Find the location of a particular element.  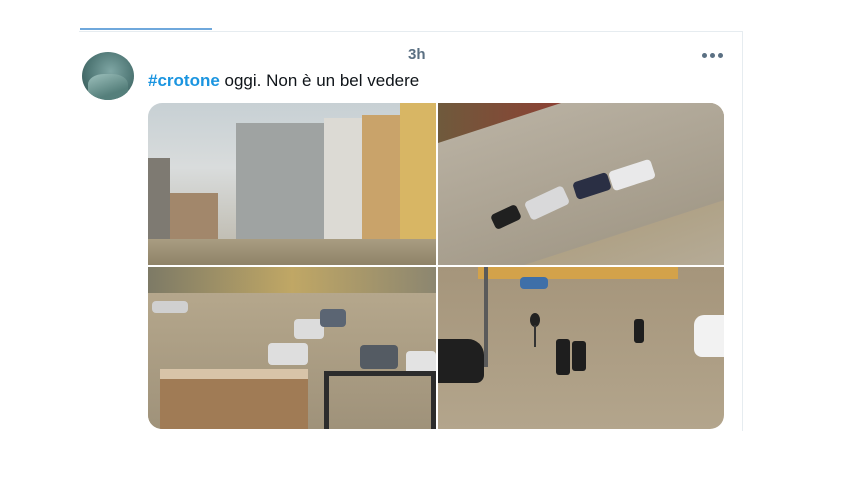

floodwater is located at coordinates (292, 252).